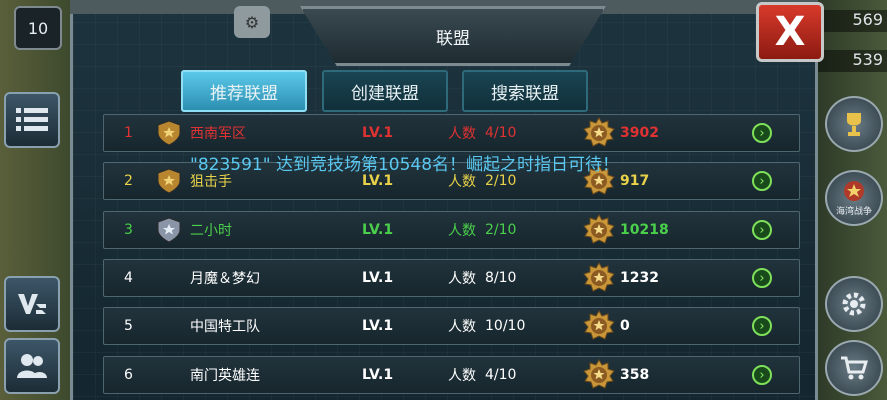  I want to click on alliance-score: 917, so click(635, 181).